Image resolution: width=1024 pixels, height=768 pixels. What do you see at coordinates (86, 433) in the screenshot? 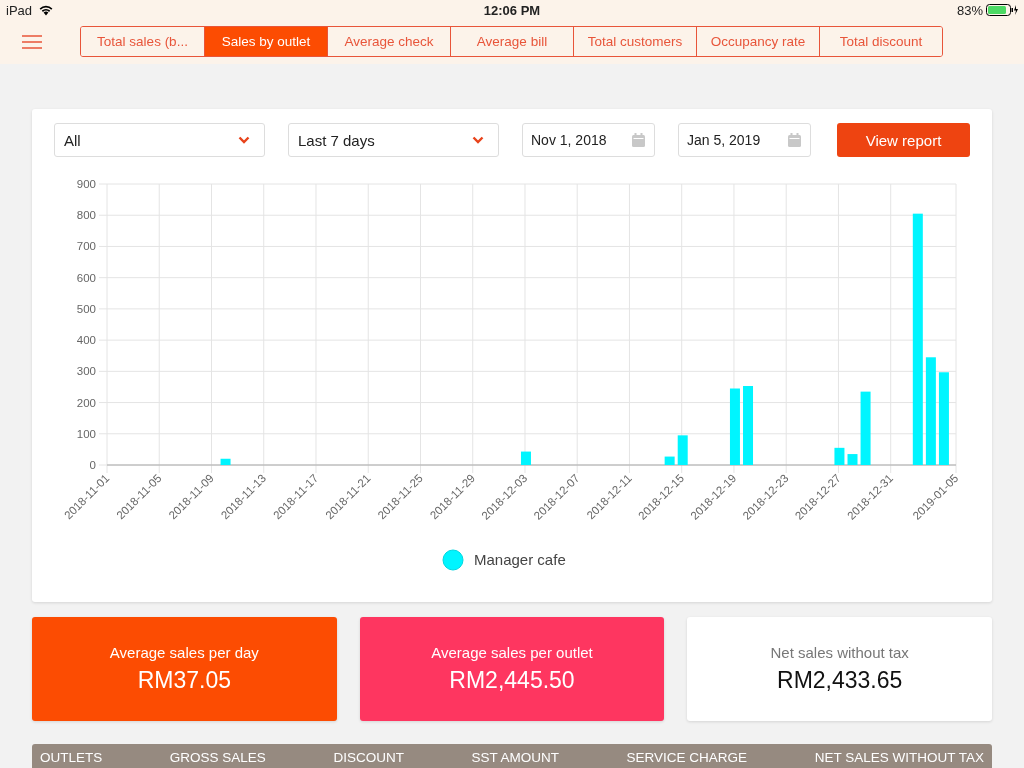
I see `y-axis-label: 100` at bounding box center [86, 433].